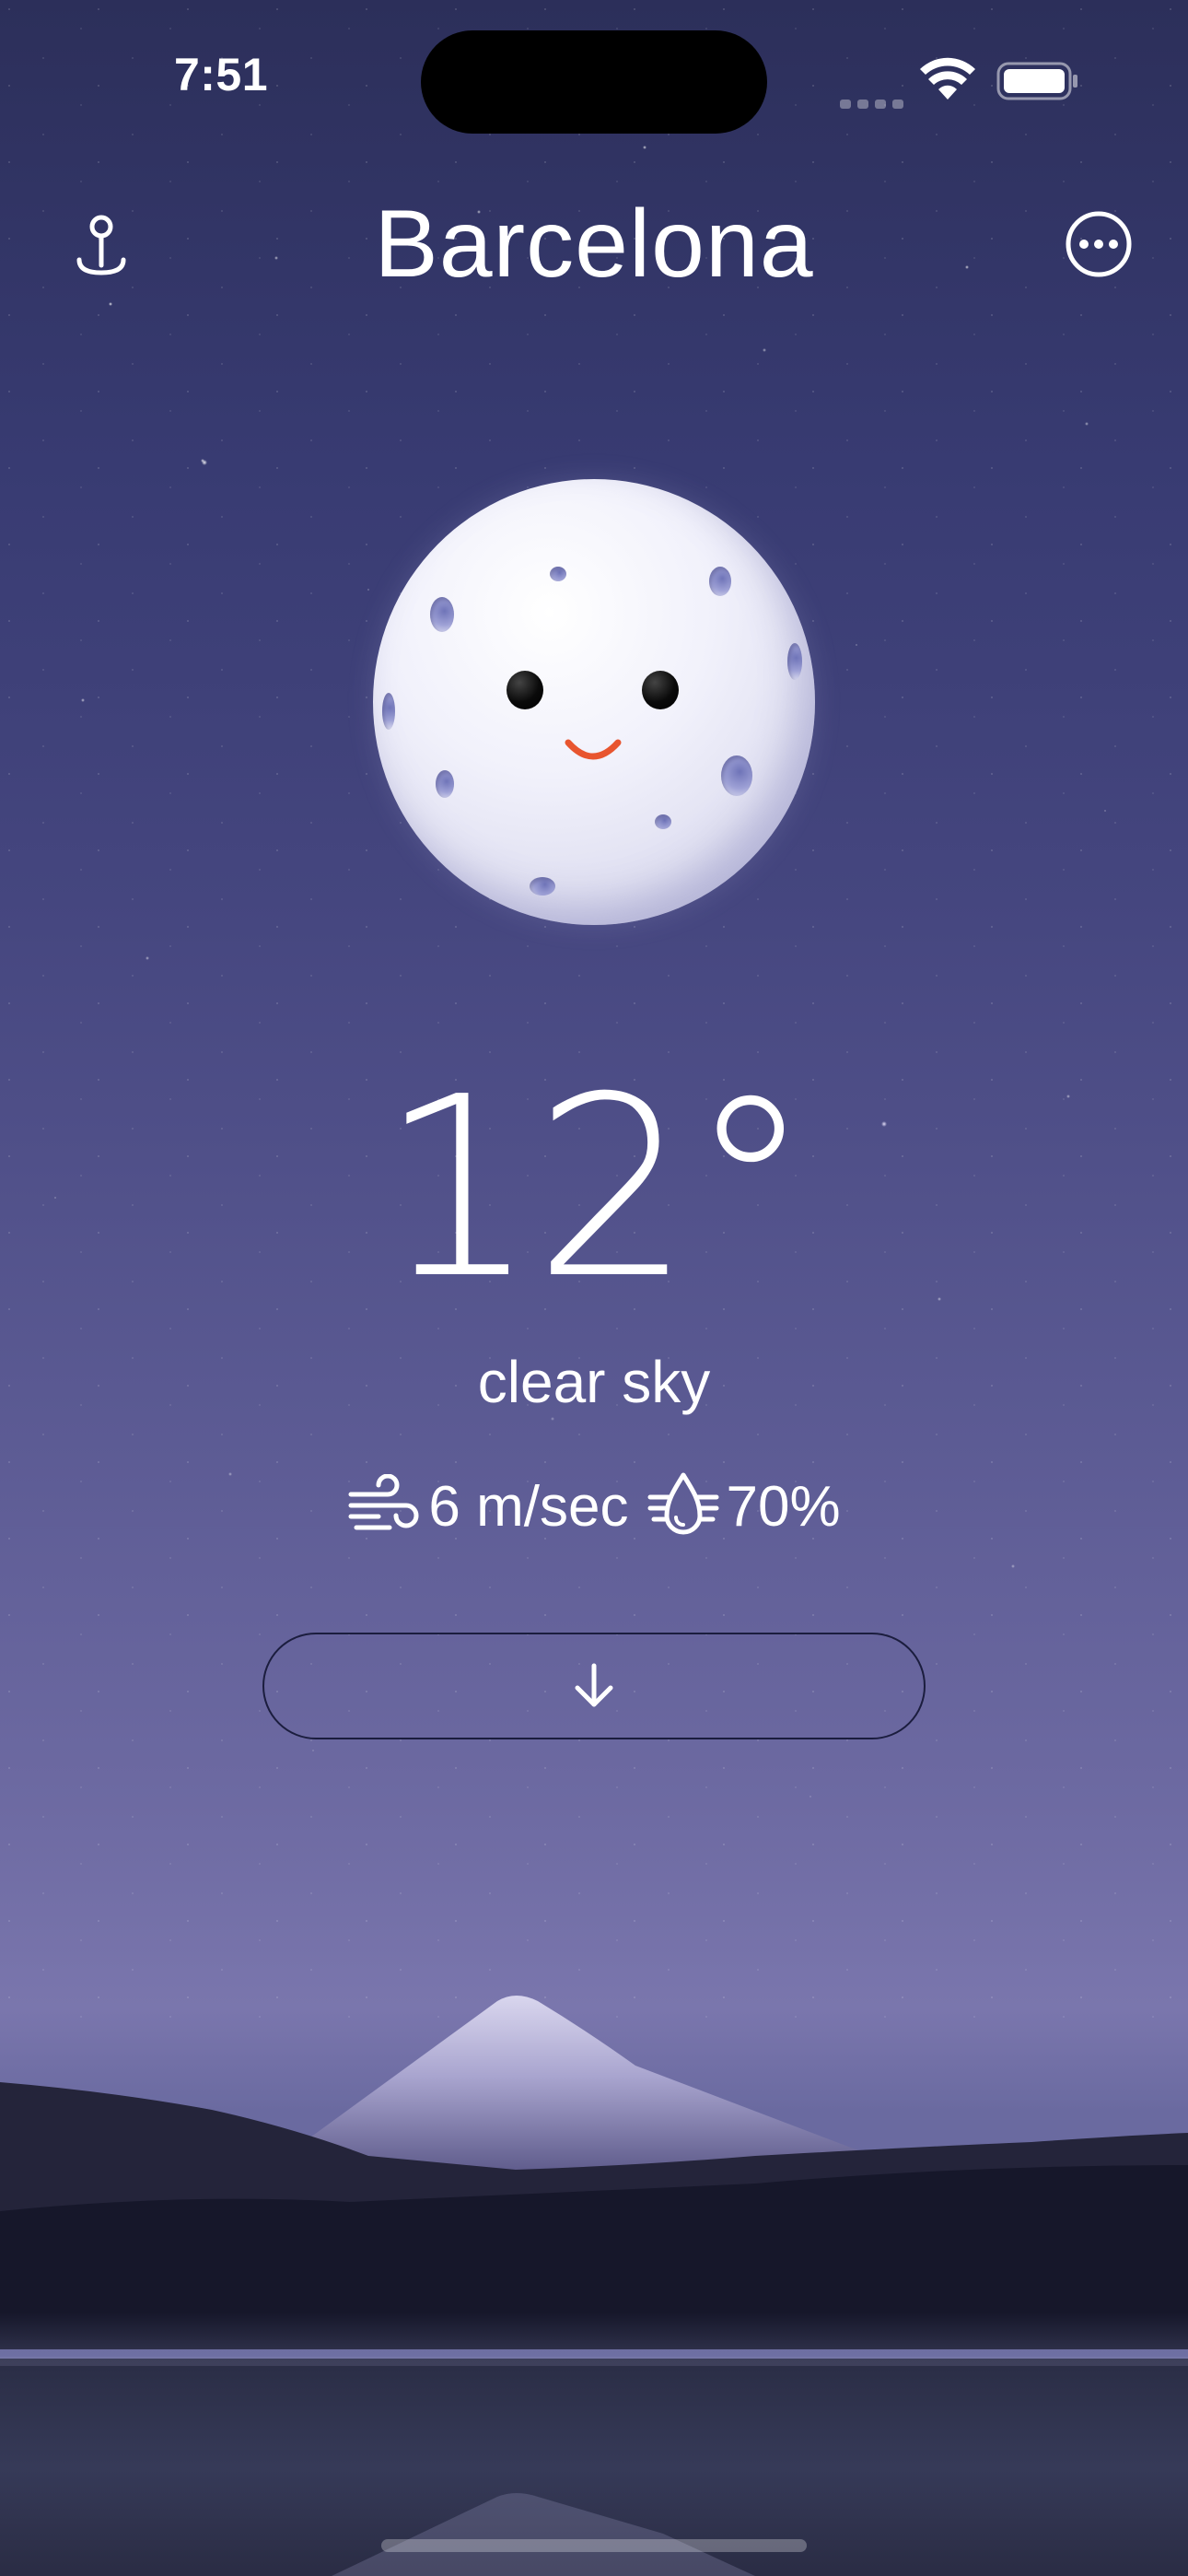  I want to click on moon-face-icon, so click(594, 702).